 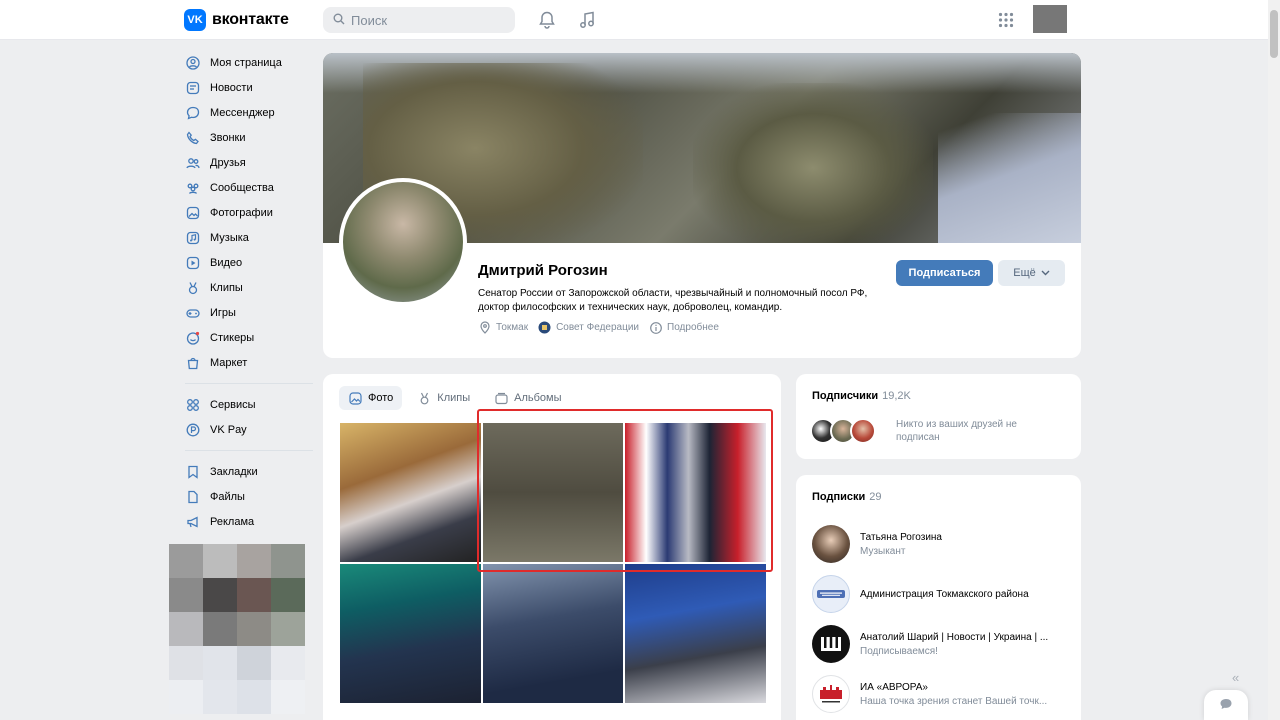 What do you see at coordinates (640, 20) in the screenshot?
I see `top-bar: VK вконтакте` at bounding box center [640, 20].